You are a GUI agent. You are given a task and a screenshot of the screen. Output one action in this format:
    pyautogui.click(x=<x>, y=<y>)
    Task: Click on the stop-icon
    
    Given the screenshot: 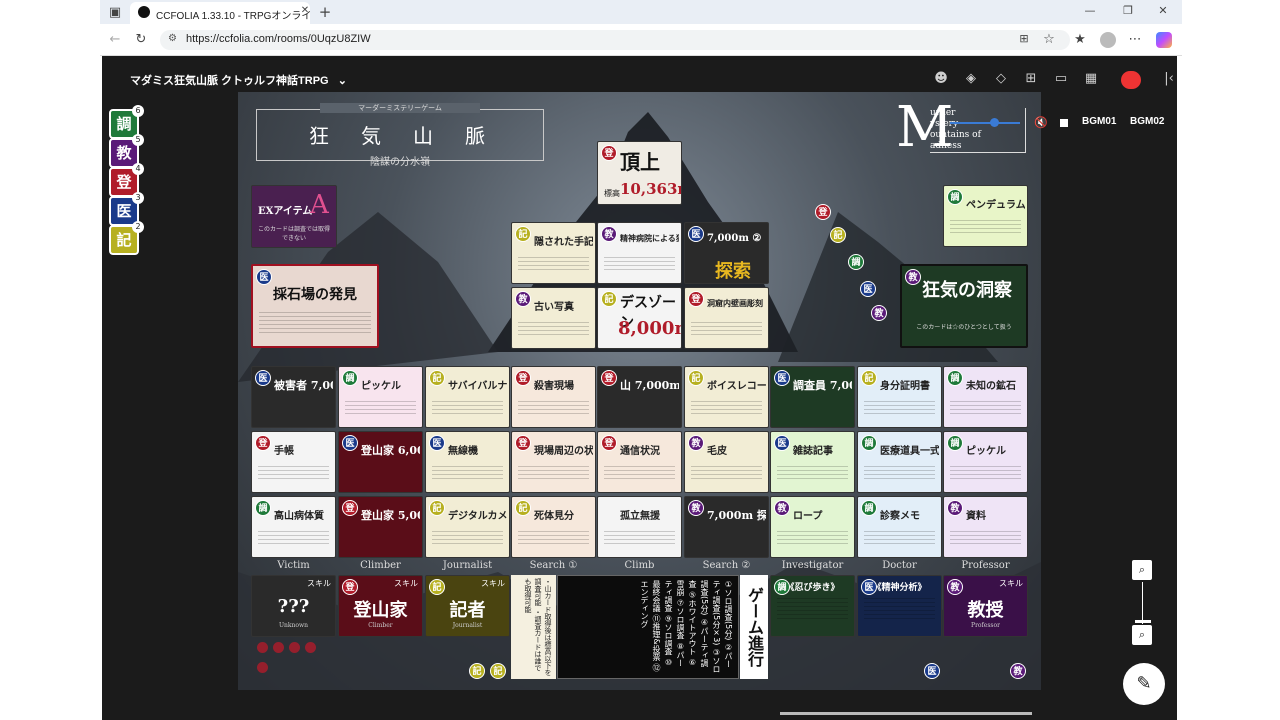 What is the action you would take?
    pyautogui.click(x=1064, y=123)
    